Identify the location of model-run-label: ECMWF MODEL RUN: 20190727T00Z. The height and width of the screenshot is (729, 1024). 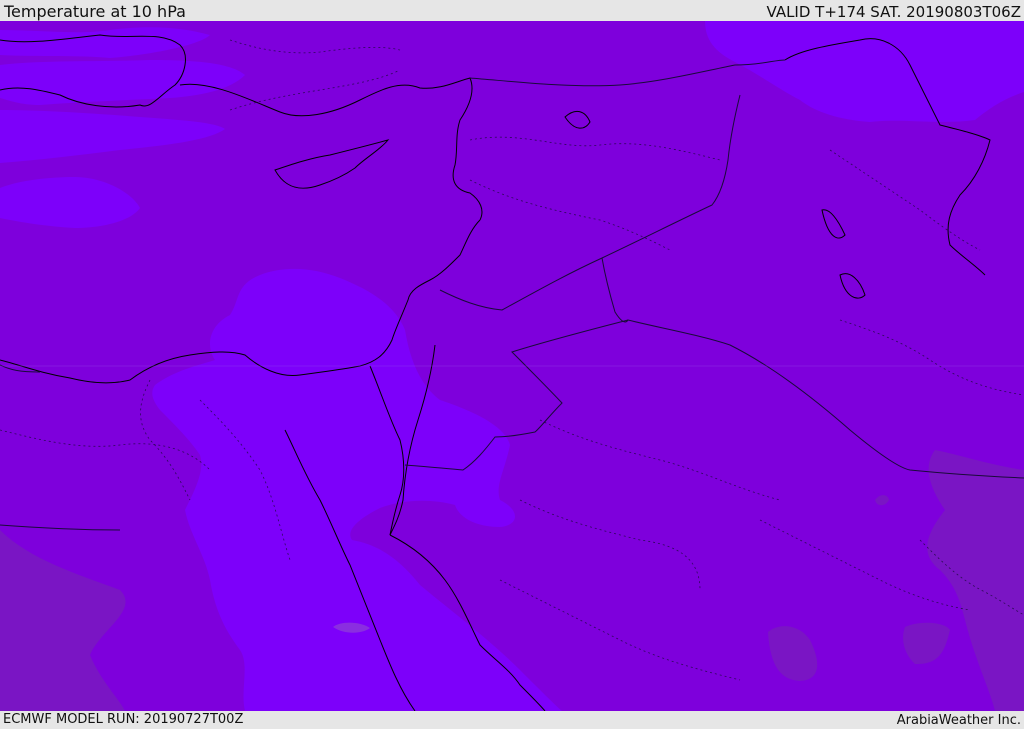
(123, 719).